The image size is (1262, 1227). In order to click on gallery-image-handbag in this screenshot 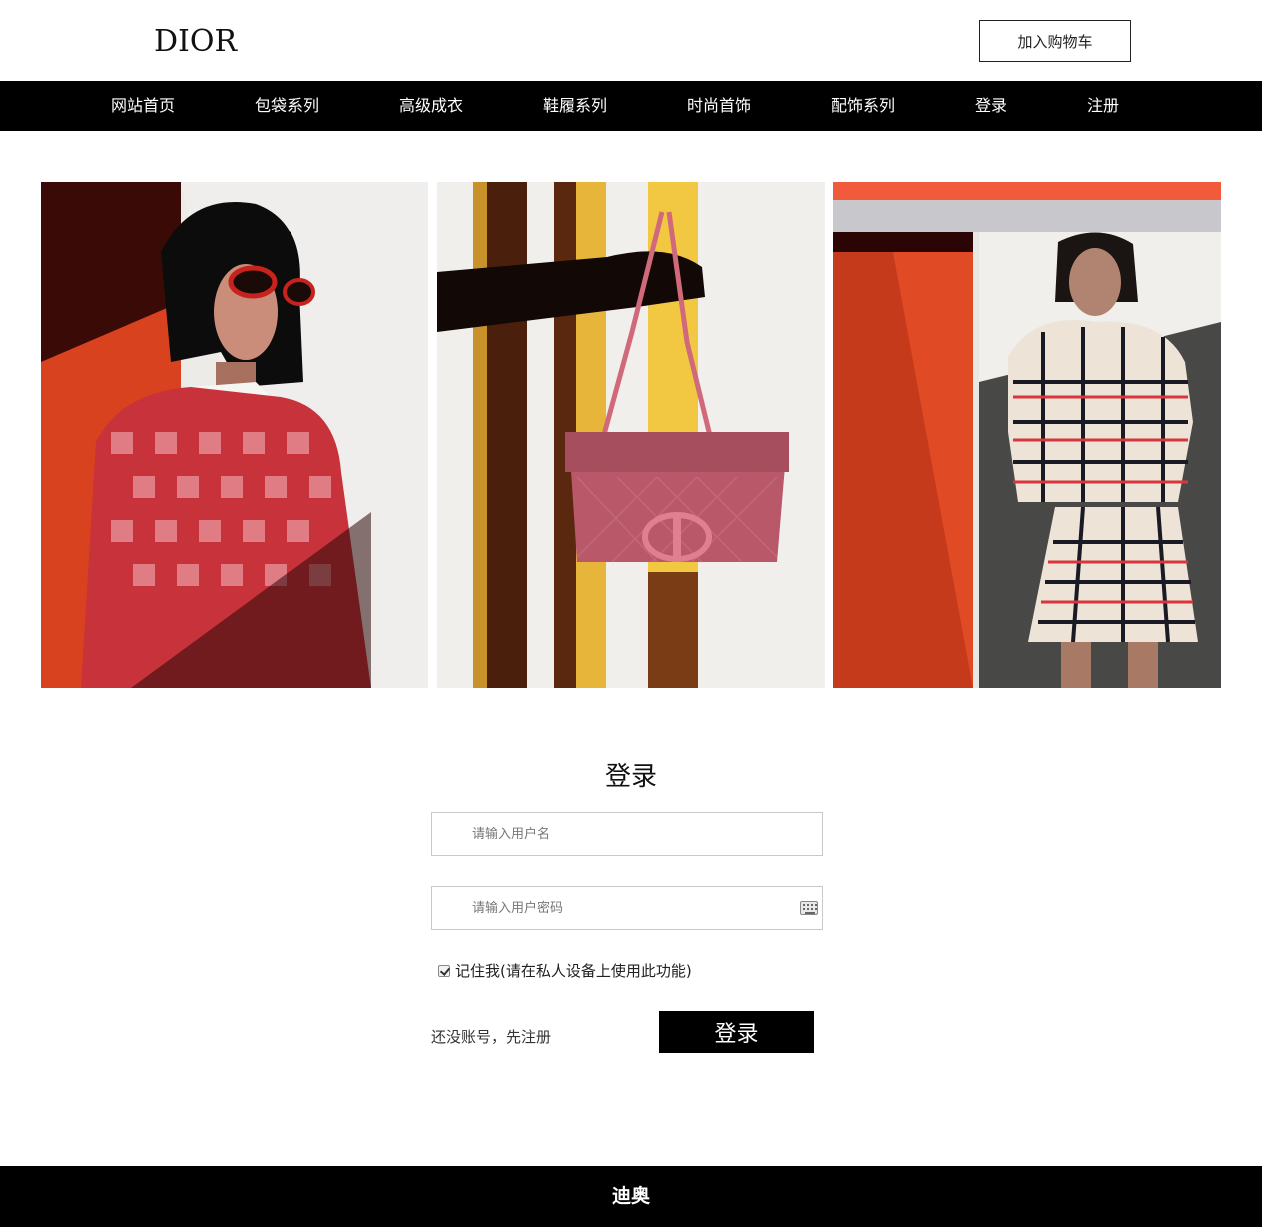, I will do `click(631, 435)`.